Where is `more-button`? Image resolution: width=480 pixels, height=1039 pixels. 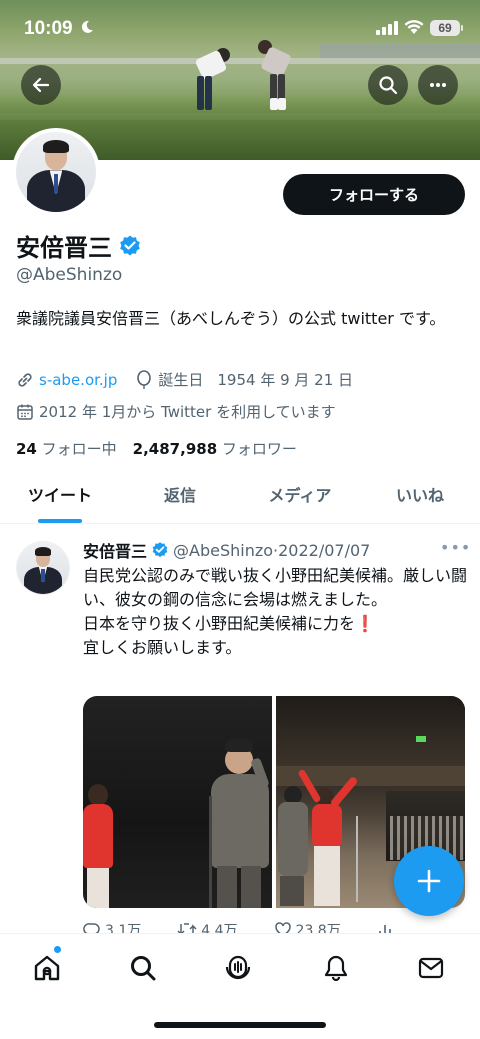
more-button is located at coordinates (438, 85).